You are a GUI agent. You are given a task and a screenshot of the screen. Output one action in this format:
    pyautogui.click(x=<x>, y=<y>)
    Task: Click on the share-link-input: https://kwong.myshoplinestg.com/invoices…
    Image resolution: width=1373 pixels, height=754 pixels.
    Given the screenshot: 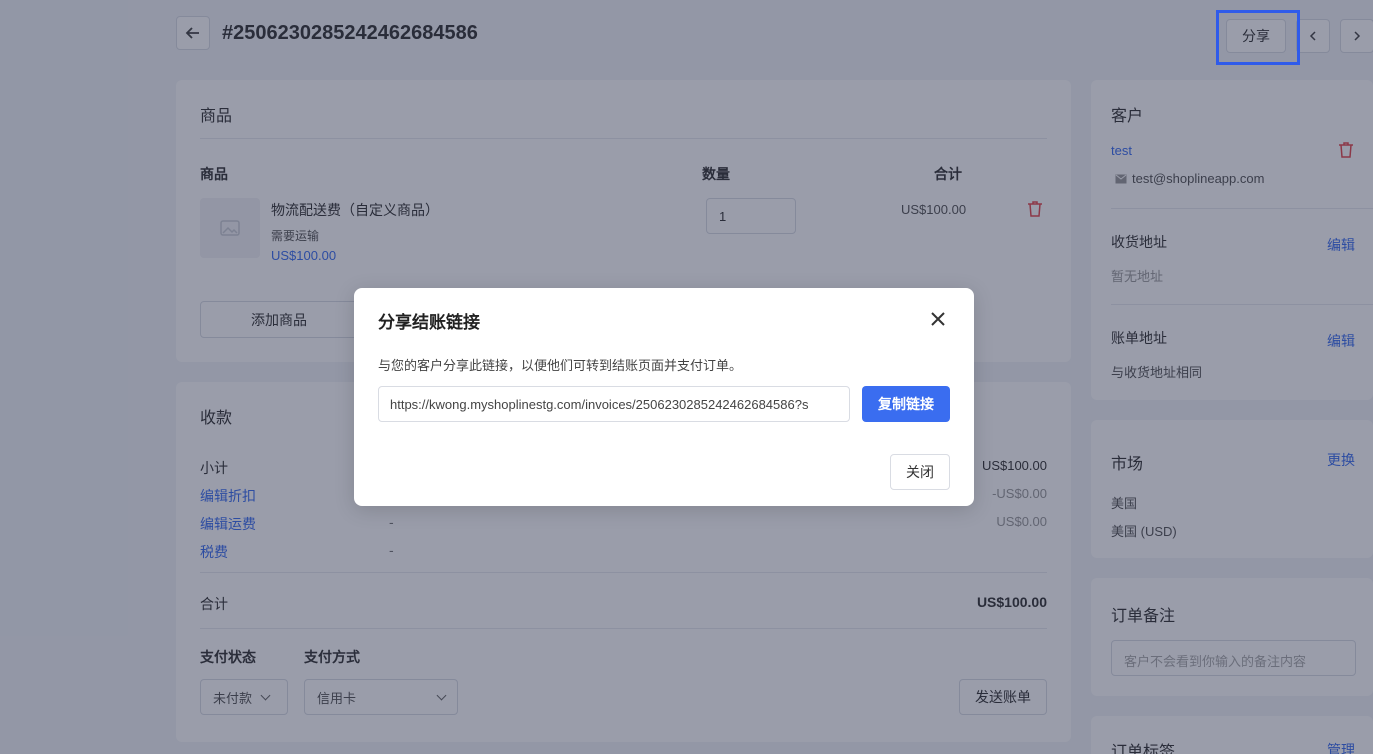 What is the action you would take?
    pyautogui.click(x=614, y=404)
    